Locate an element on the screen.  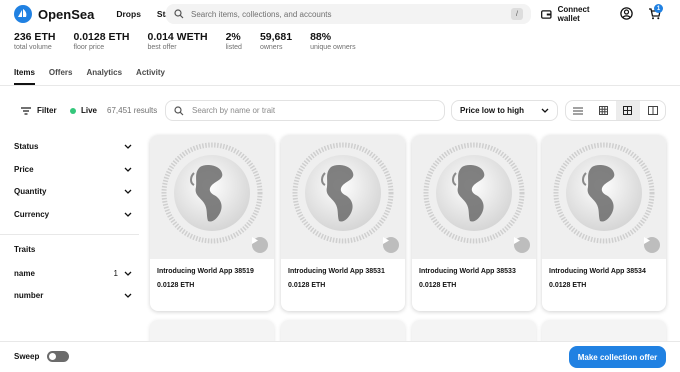
trait-label: name is located at coordinates (24, 273).